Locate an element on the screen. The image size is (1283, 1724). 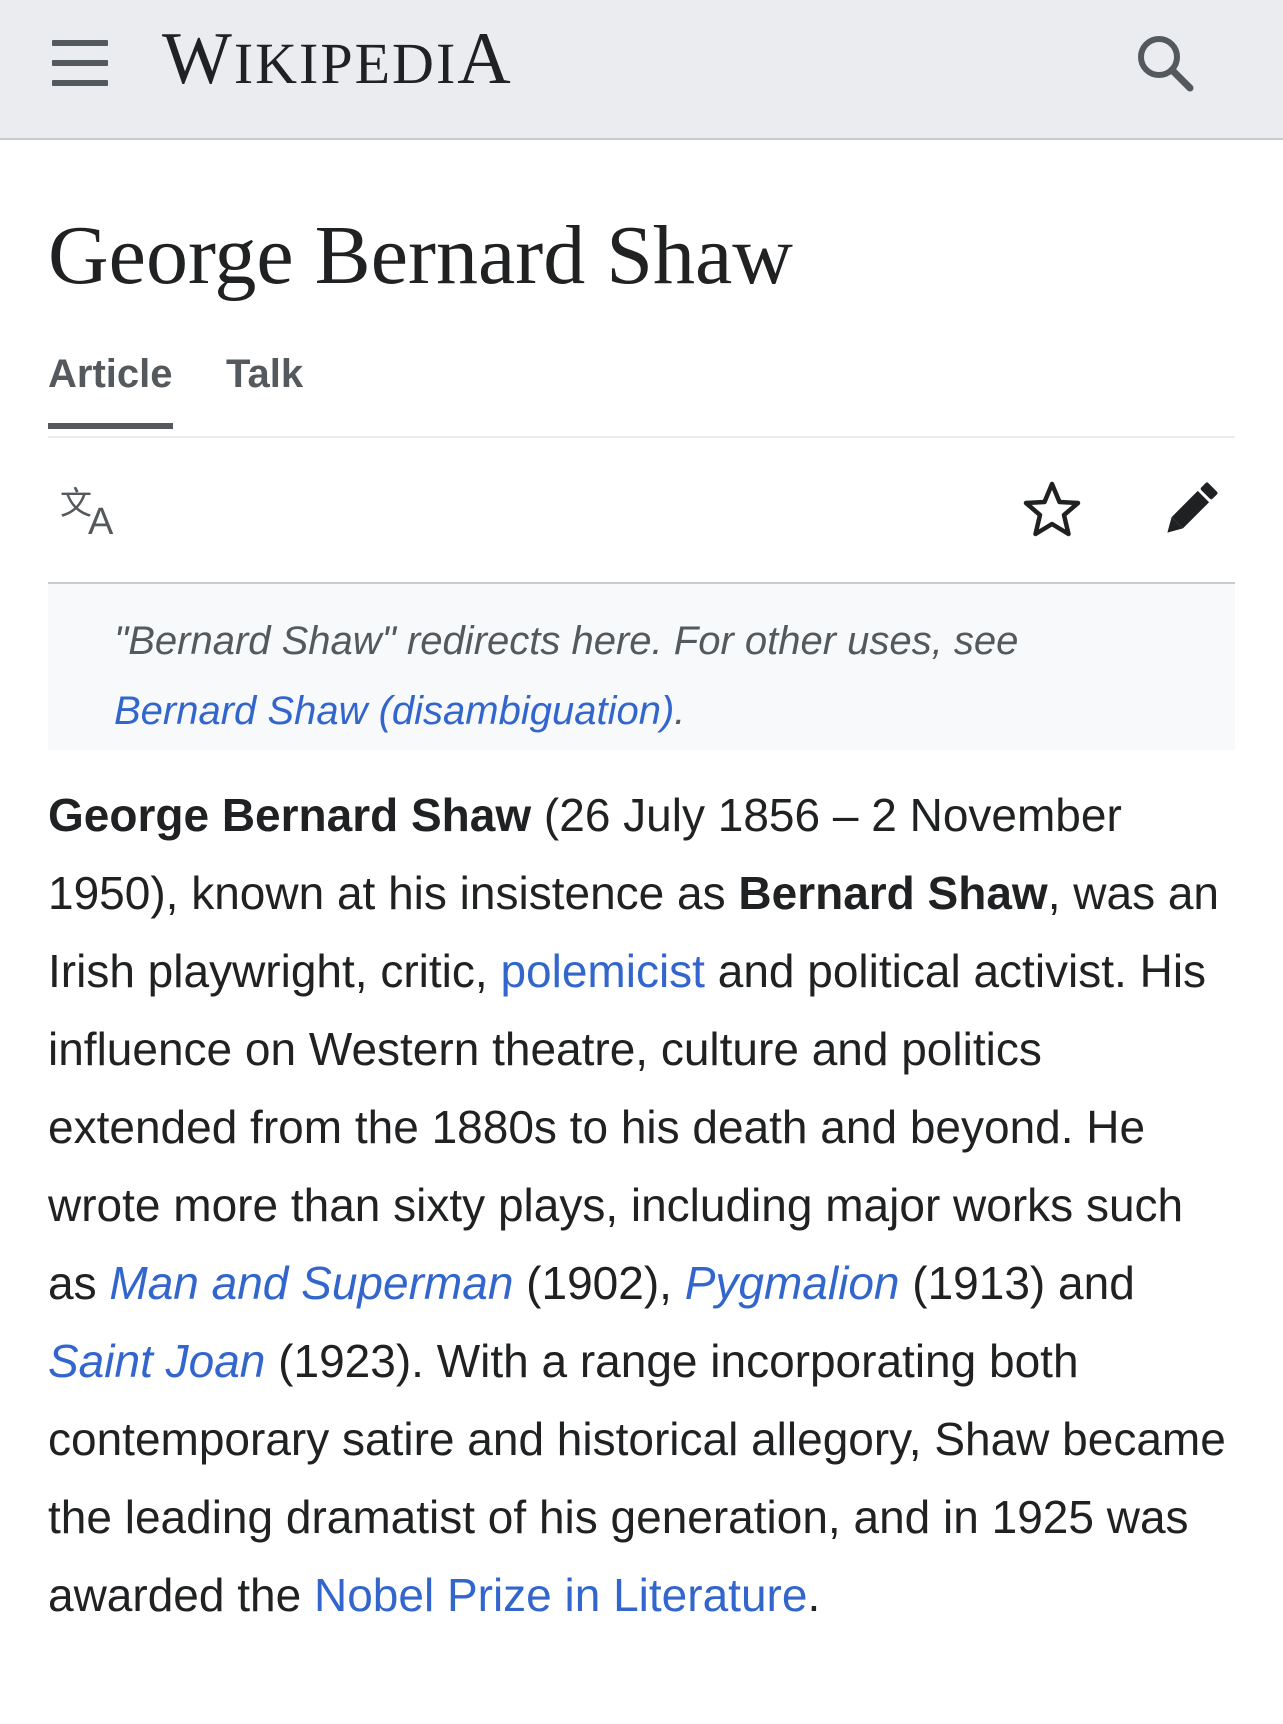
hatnote-end: . is located at coordinates (680, 711).